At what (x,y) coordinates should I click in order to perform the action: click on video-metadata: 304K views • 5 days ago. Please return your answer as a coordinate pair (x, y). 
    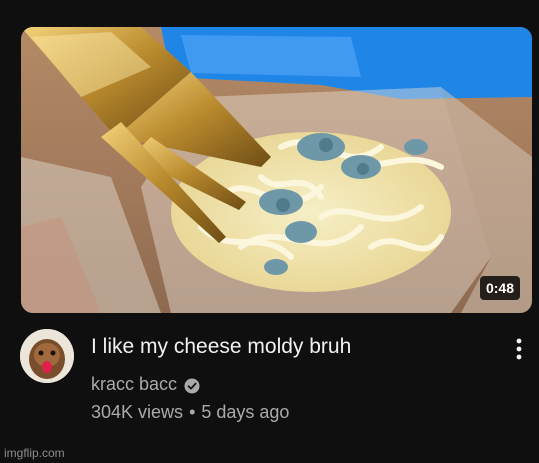
    Looking at the image, I should click on (190, 412).